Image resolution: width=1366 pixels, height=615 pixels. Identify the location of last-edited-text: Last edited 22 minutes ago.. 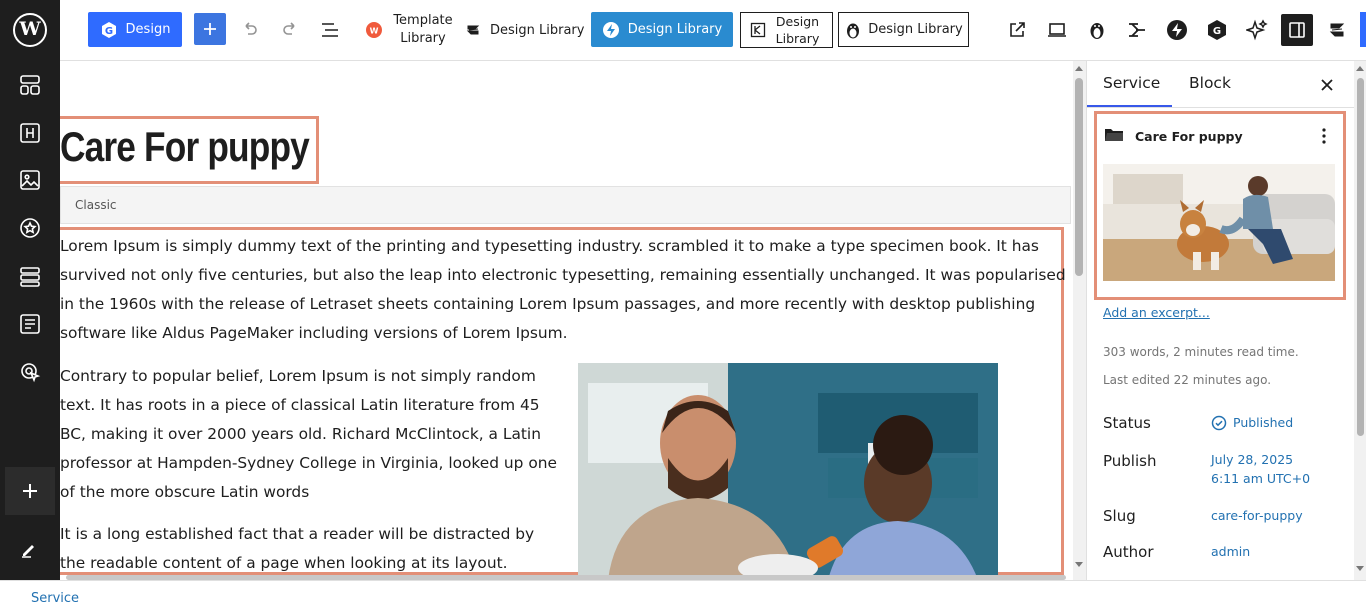
(1187, 380).